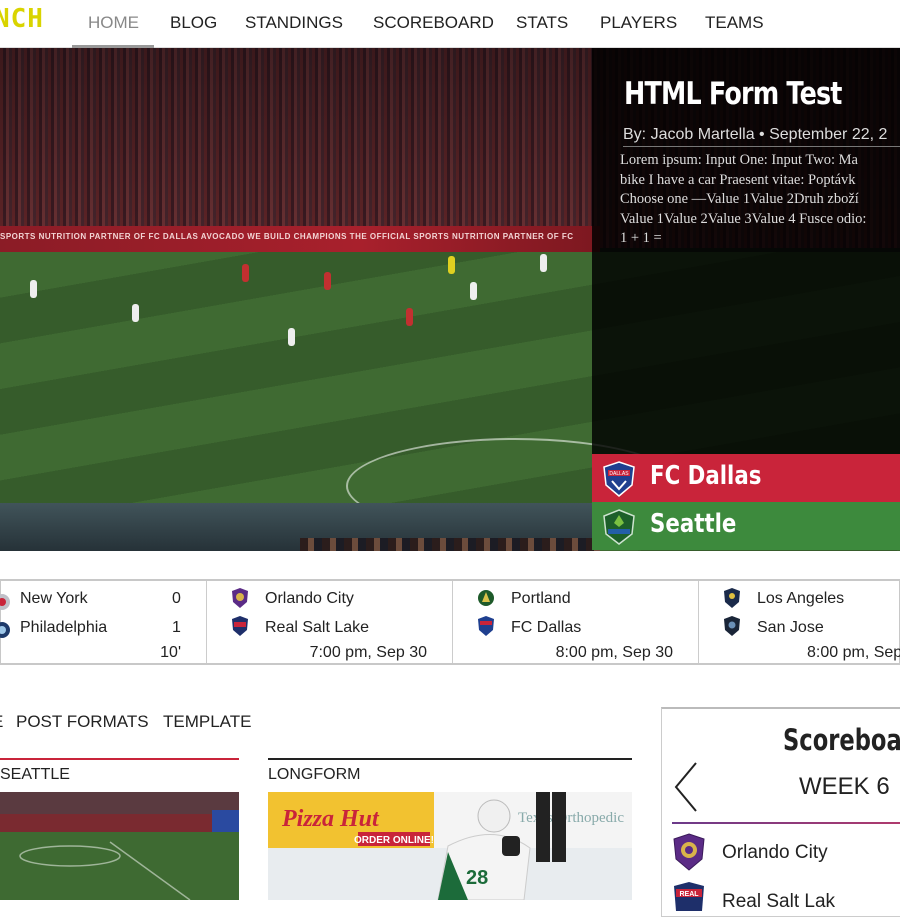 This screenshot has height=917, width=900. I want to click on ticker-game: Los Angeles San Jose 8:00 pm, Sep, so click(799, 622).